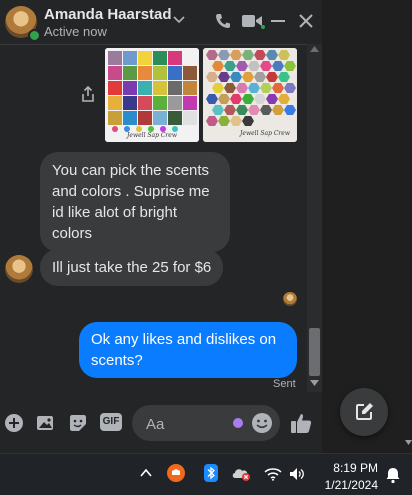  I want to click on shared-image-scents: Jewell Sap Crew, so click(250, 95).